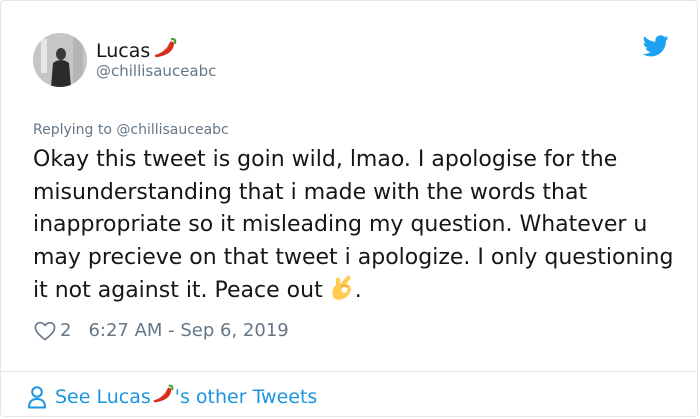  Describe the element at coordinates (103, 396) in the screenshot. I see `see-more-prefix: See Lucas` at that location.